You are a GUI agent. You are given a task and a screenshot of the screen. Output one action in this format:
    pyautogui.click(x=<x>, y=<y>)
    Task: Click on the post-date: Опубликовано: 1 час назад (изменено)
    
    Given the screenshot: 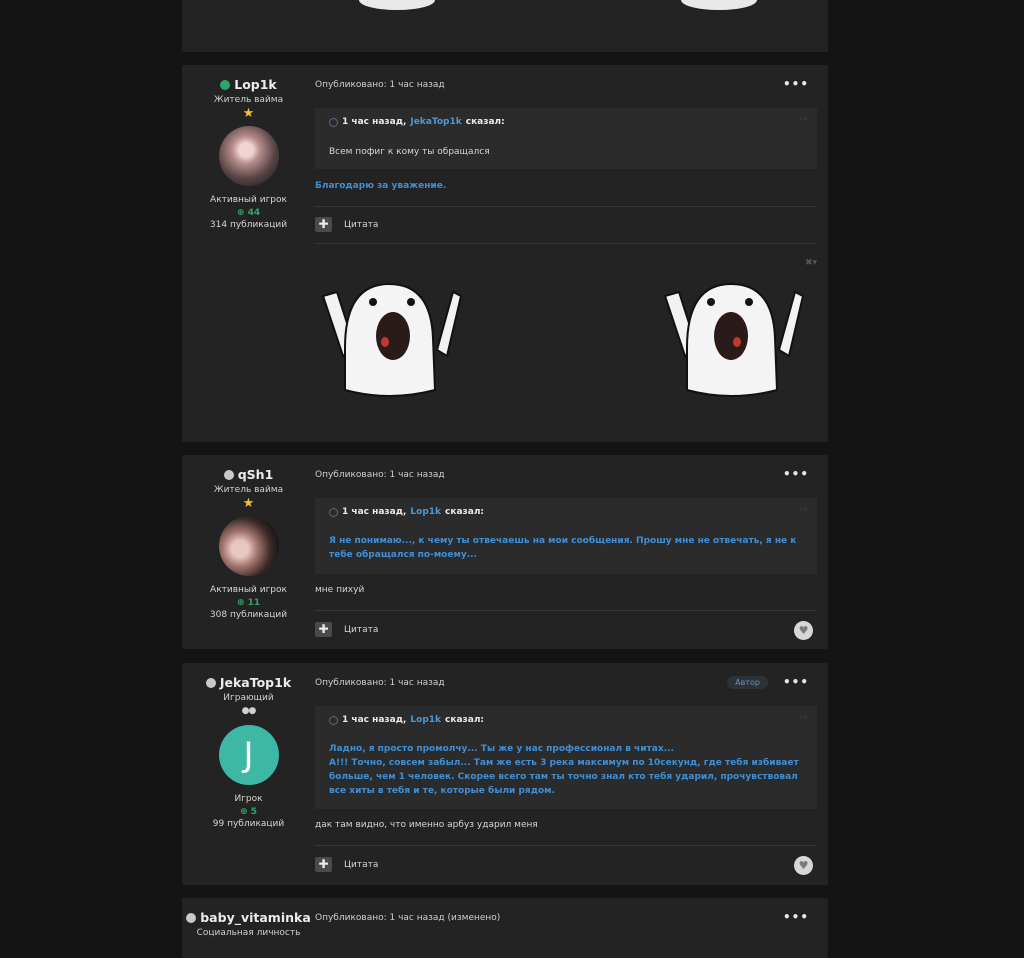 What is the action you would take?
    pyautogui.click(x=408, y=918)
    